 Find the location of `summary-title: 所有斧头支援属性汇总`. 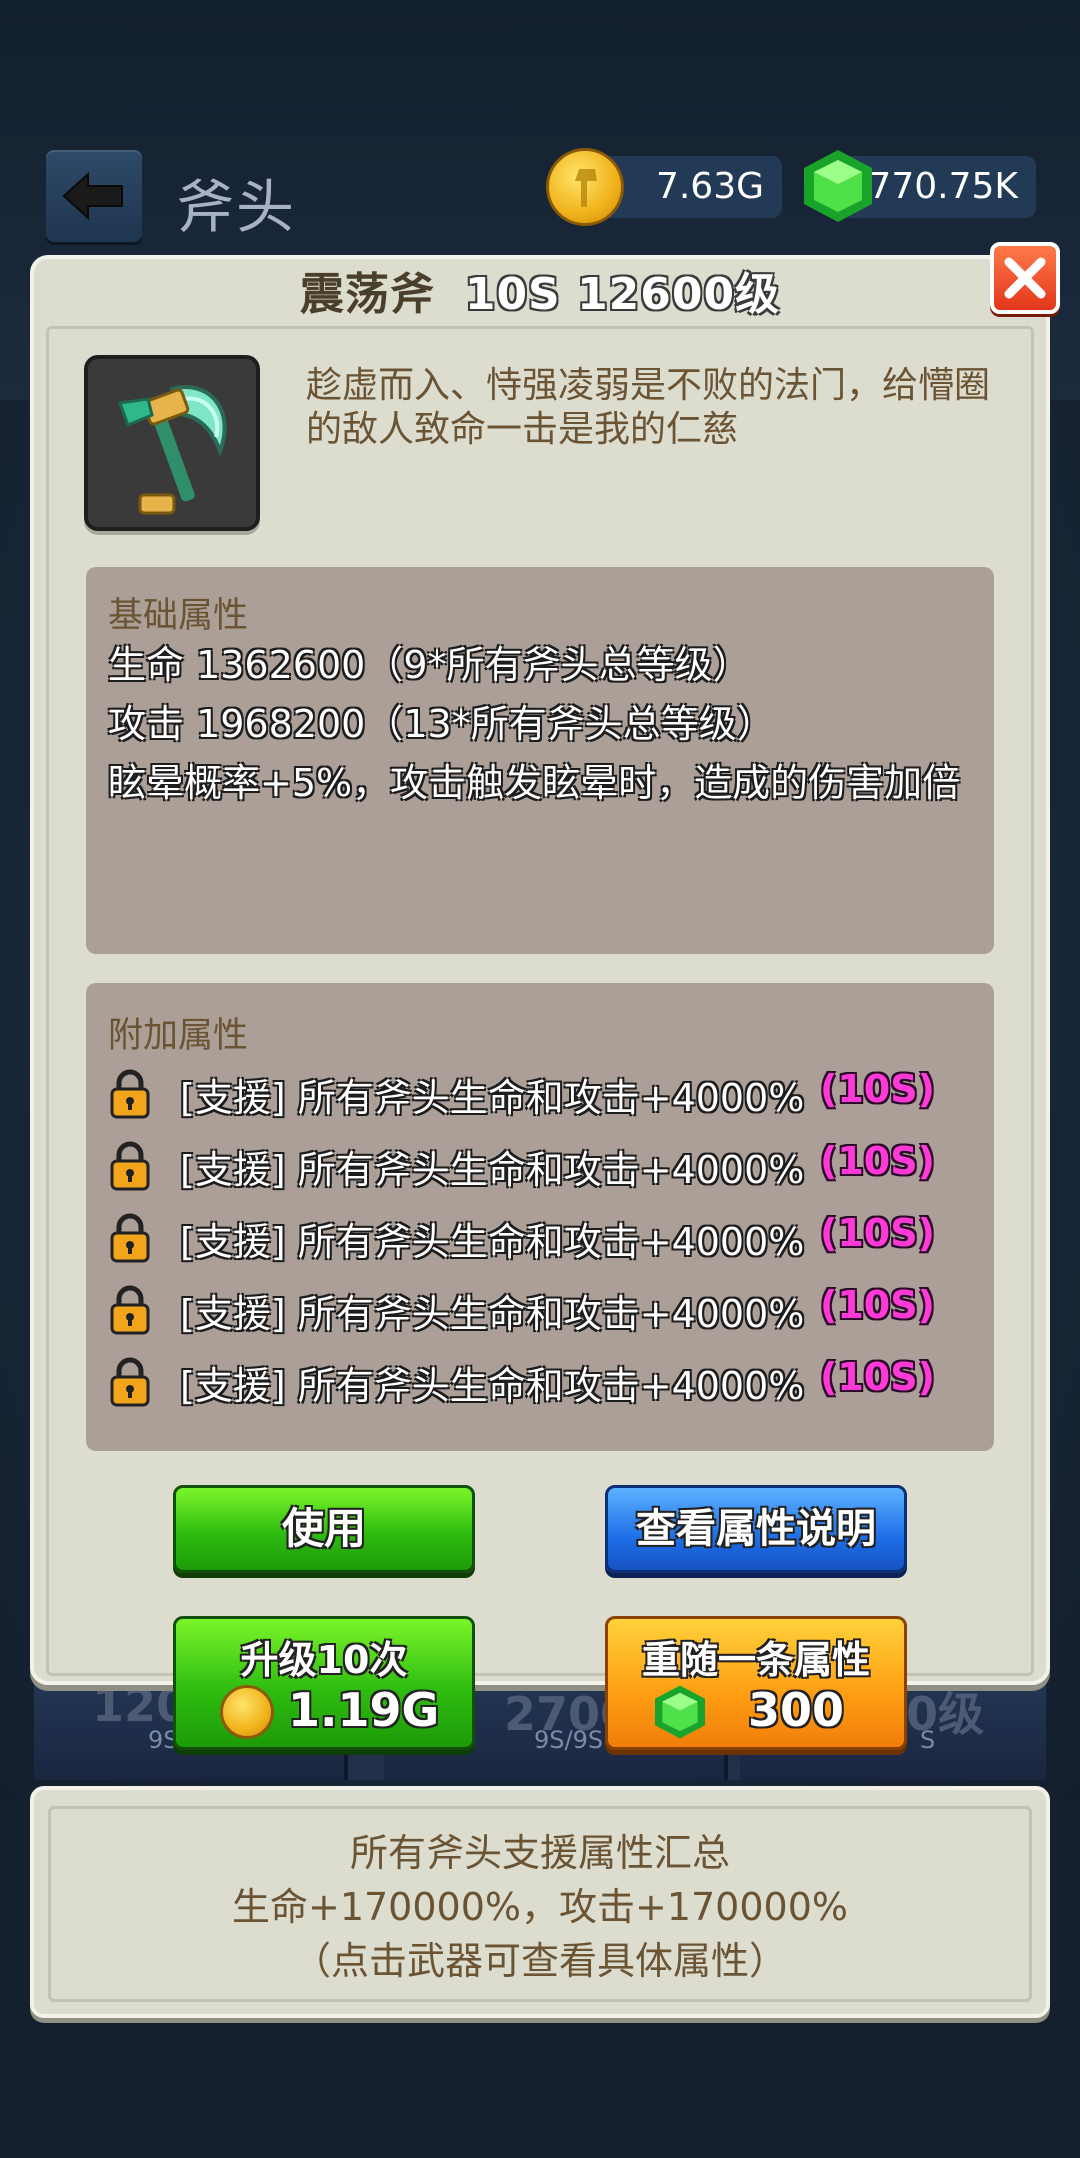

summary-title: 所有斧头支援属性汇总 is located at coordinates (539, 1853).